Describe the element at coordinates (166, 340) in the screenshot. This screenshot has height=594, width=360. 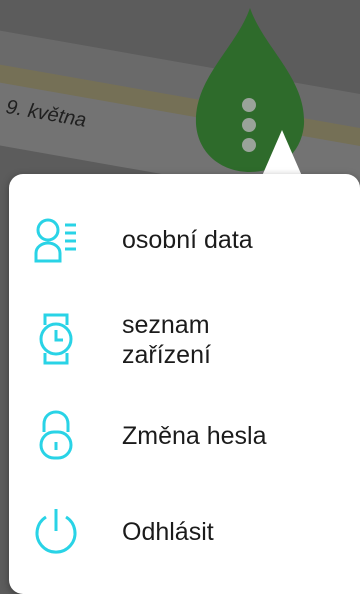
I see `menu-label-device-list: seznam zařízení` at that location.